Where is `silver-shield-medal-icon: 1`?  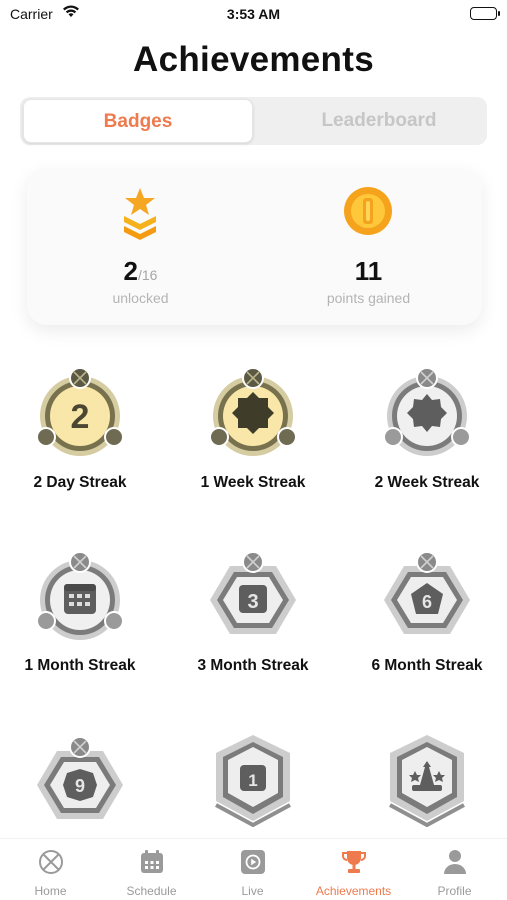
silver-shield-medal-icon: 1 is located at coordinates (253, 781).